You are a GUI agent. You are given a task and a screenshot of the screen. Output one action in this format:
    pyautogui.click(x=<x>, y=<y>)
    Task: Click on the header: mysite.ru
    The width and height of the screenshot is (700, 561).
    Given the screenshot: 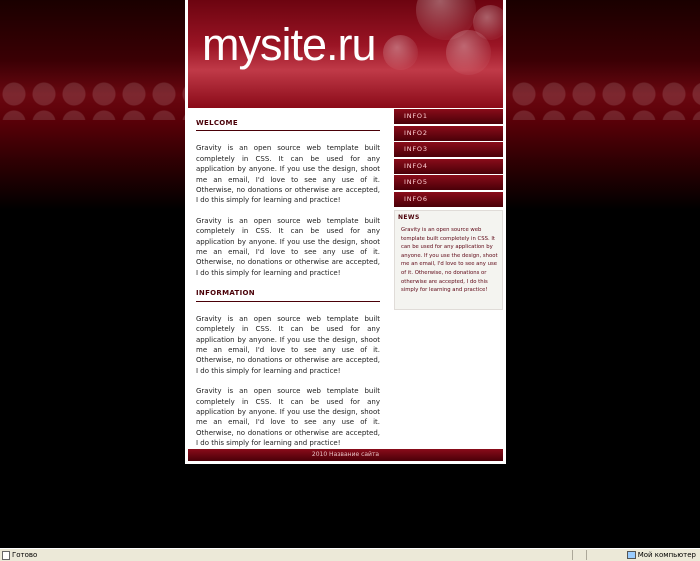 What is the action you would take?
    pyautogui.click(x=345, y=54)
    